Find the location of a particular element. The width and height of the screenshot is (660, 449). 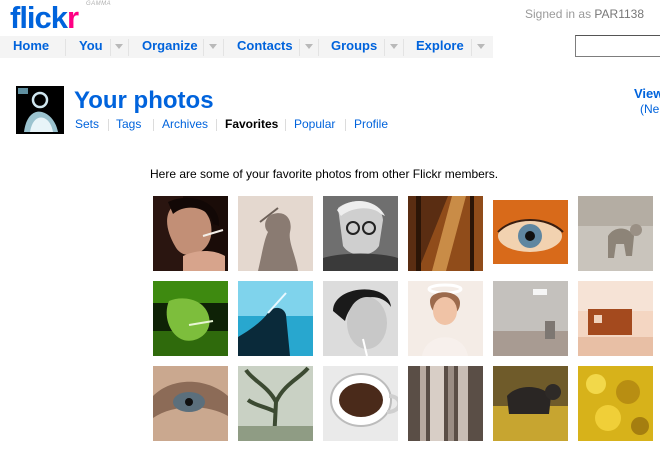

logo-text: flickrflickr is located at coordinates (44, 17).